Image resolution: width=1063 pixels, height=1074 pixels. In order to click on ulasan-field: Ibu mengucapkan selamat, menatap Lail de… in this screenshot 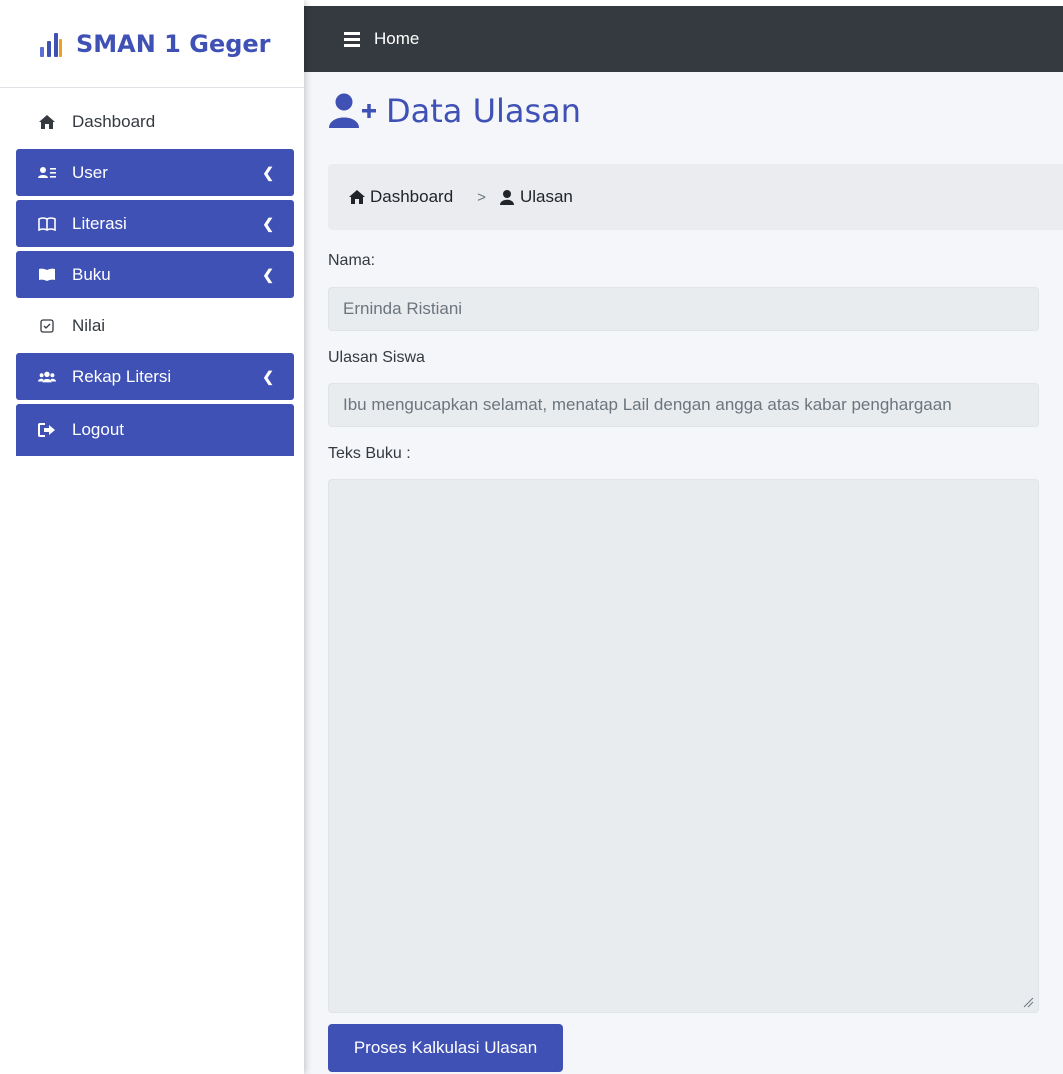, I will do `click(683, 405)`.